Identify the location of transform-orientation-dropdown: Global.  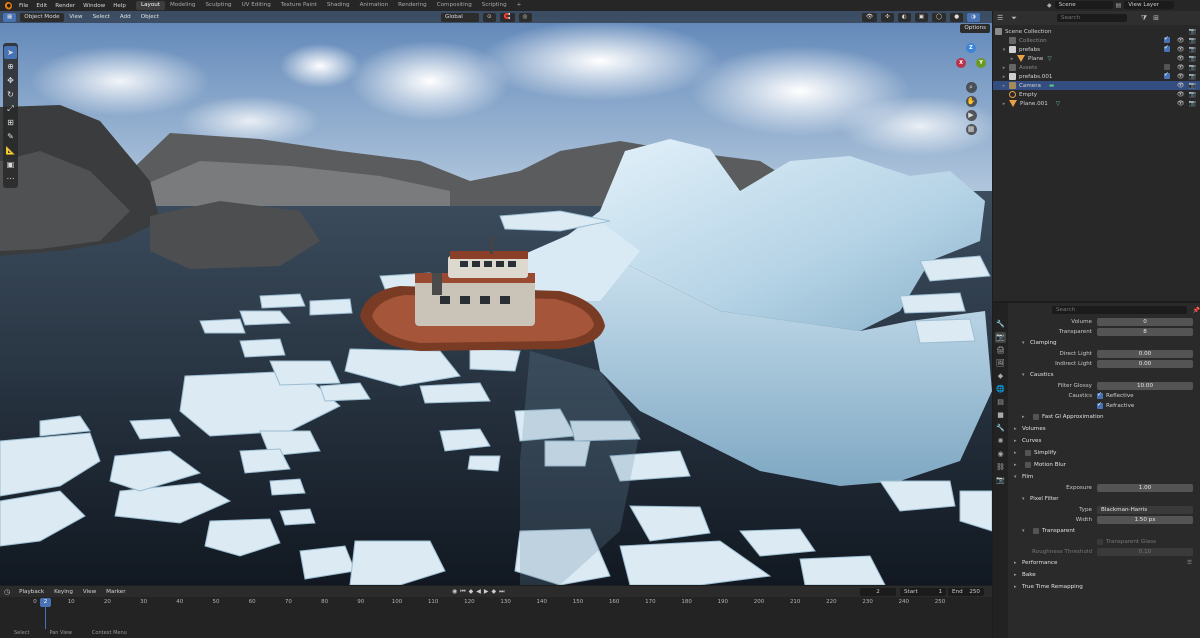
(460, 17).